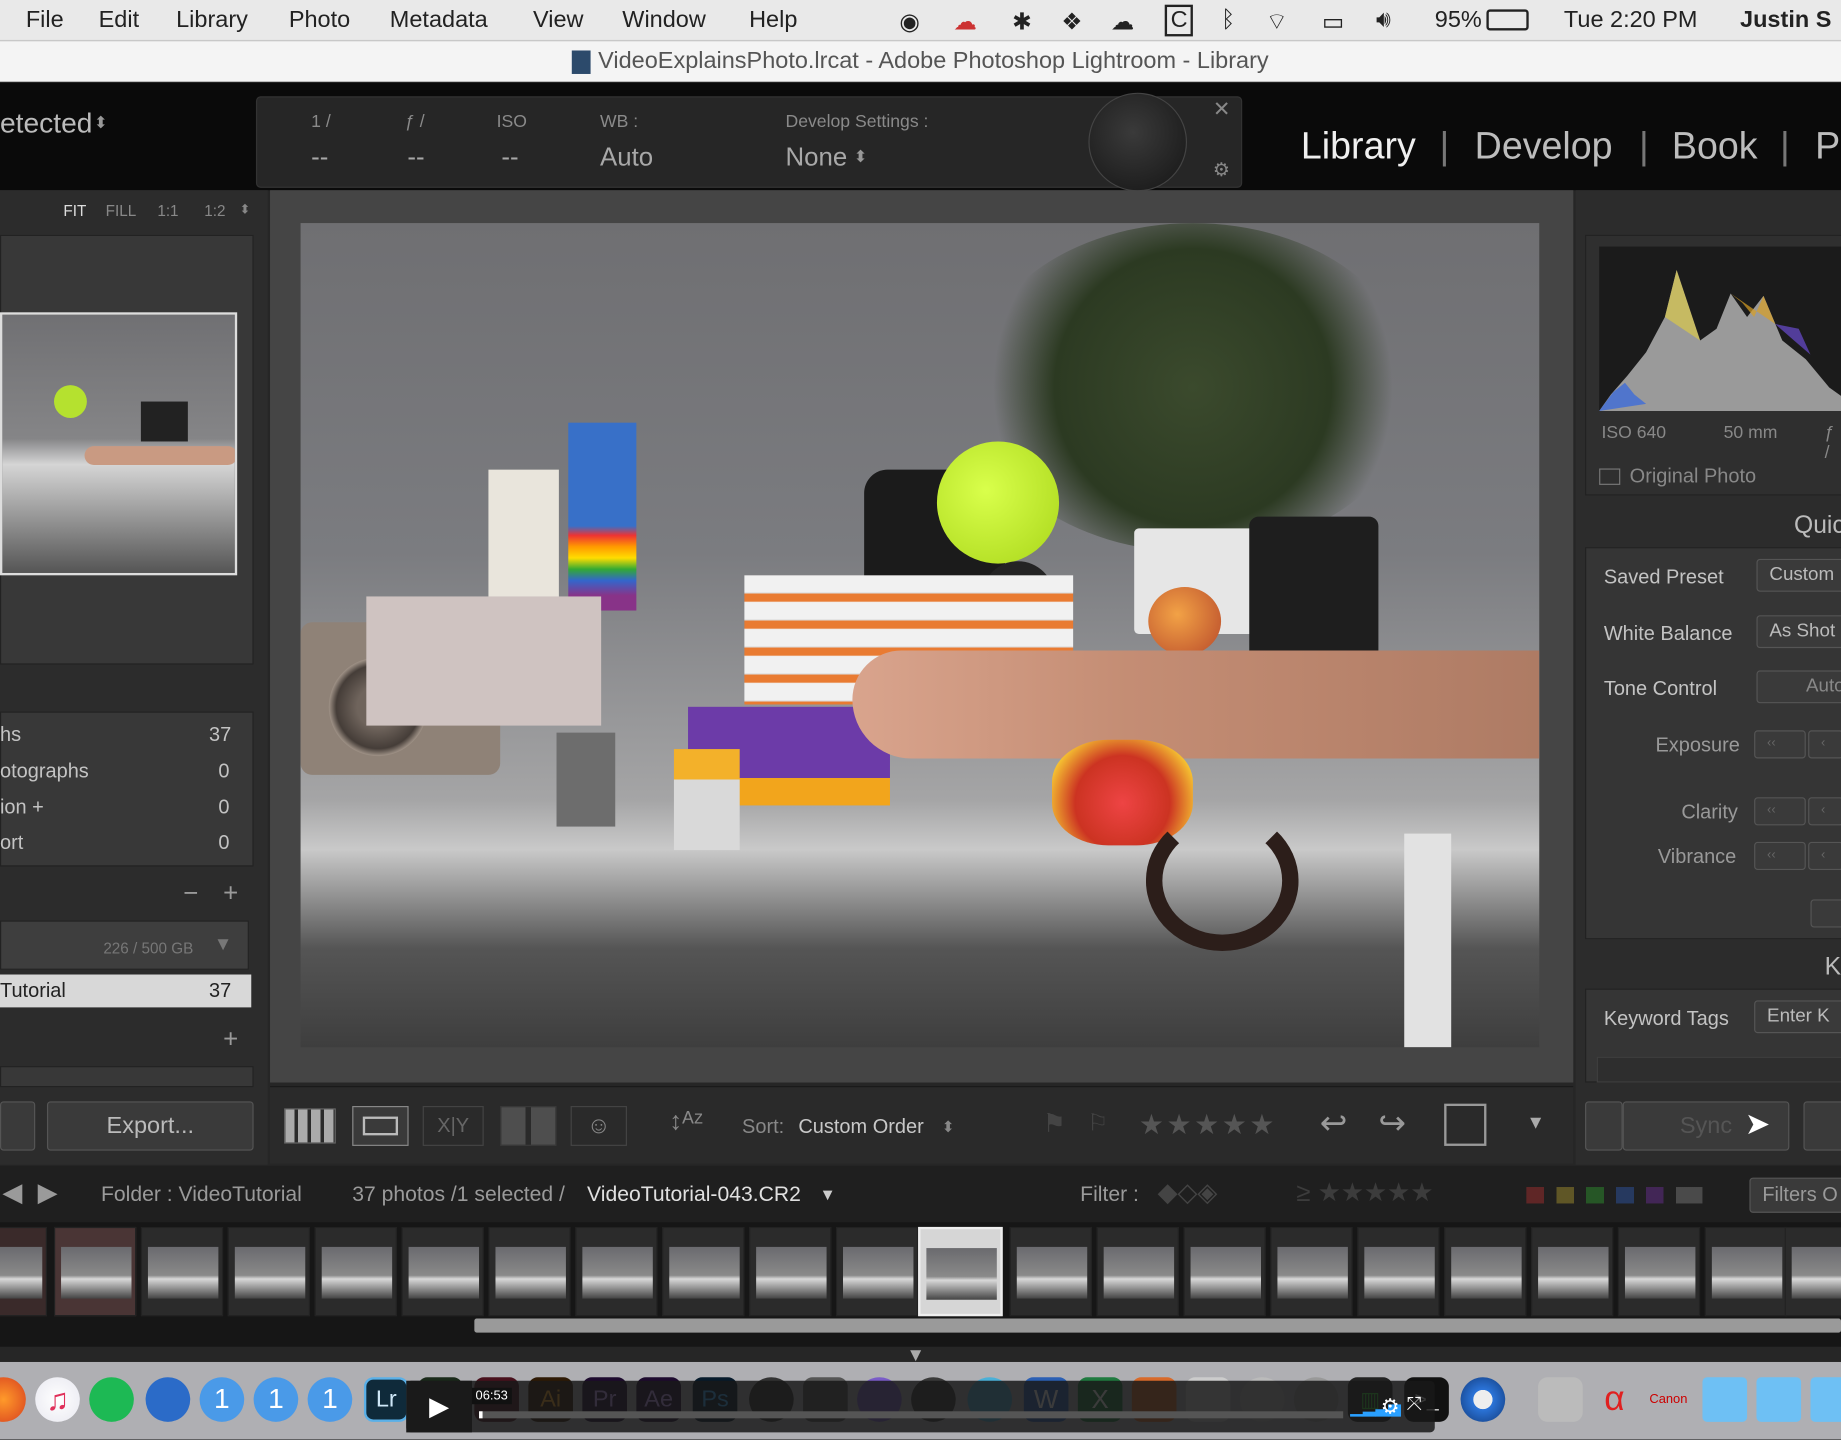 The image size is (1841, 1440). Describe the element at coordinates (860, 1126) in the screenshot. I see `sort-value: Custom Order` at that location.